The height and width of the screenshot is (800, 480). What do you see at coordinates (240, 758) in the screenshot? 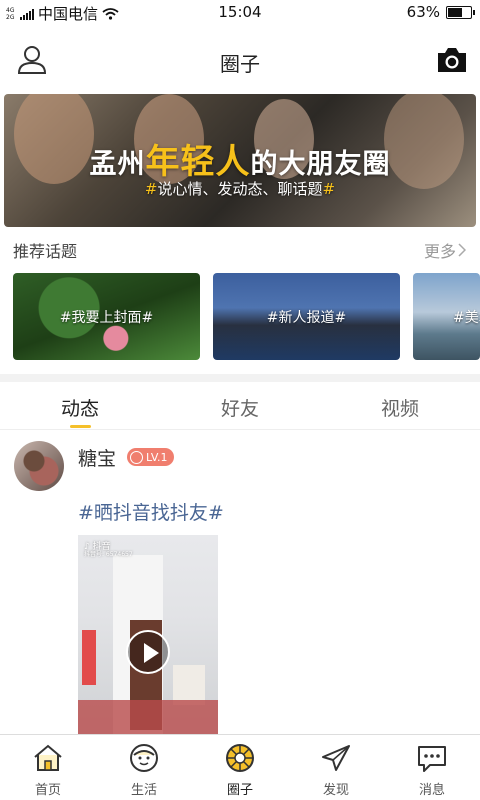
I see `circle-icon` at bounding box center [240, 758].